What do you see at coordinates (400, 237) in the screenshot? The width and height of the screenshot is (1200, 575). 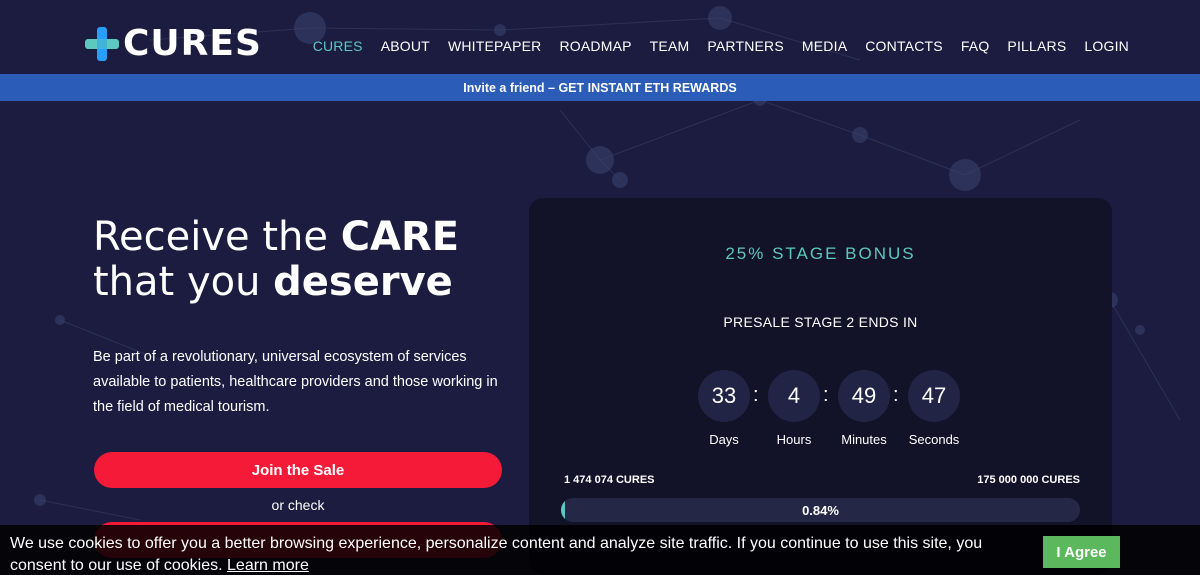 I see `hero-title-bold-1: CARE` at bounding box center [400, 237].